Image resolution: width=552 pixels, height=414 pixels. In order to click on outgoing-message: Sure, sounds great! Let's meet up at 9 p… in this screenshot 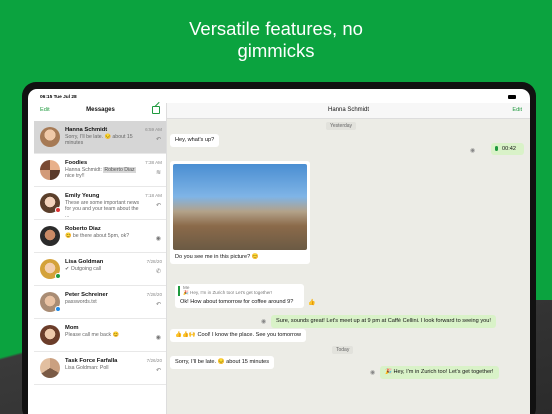, I will do `click(383, 321)`.